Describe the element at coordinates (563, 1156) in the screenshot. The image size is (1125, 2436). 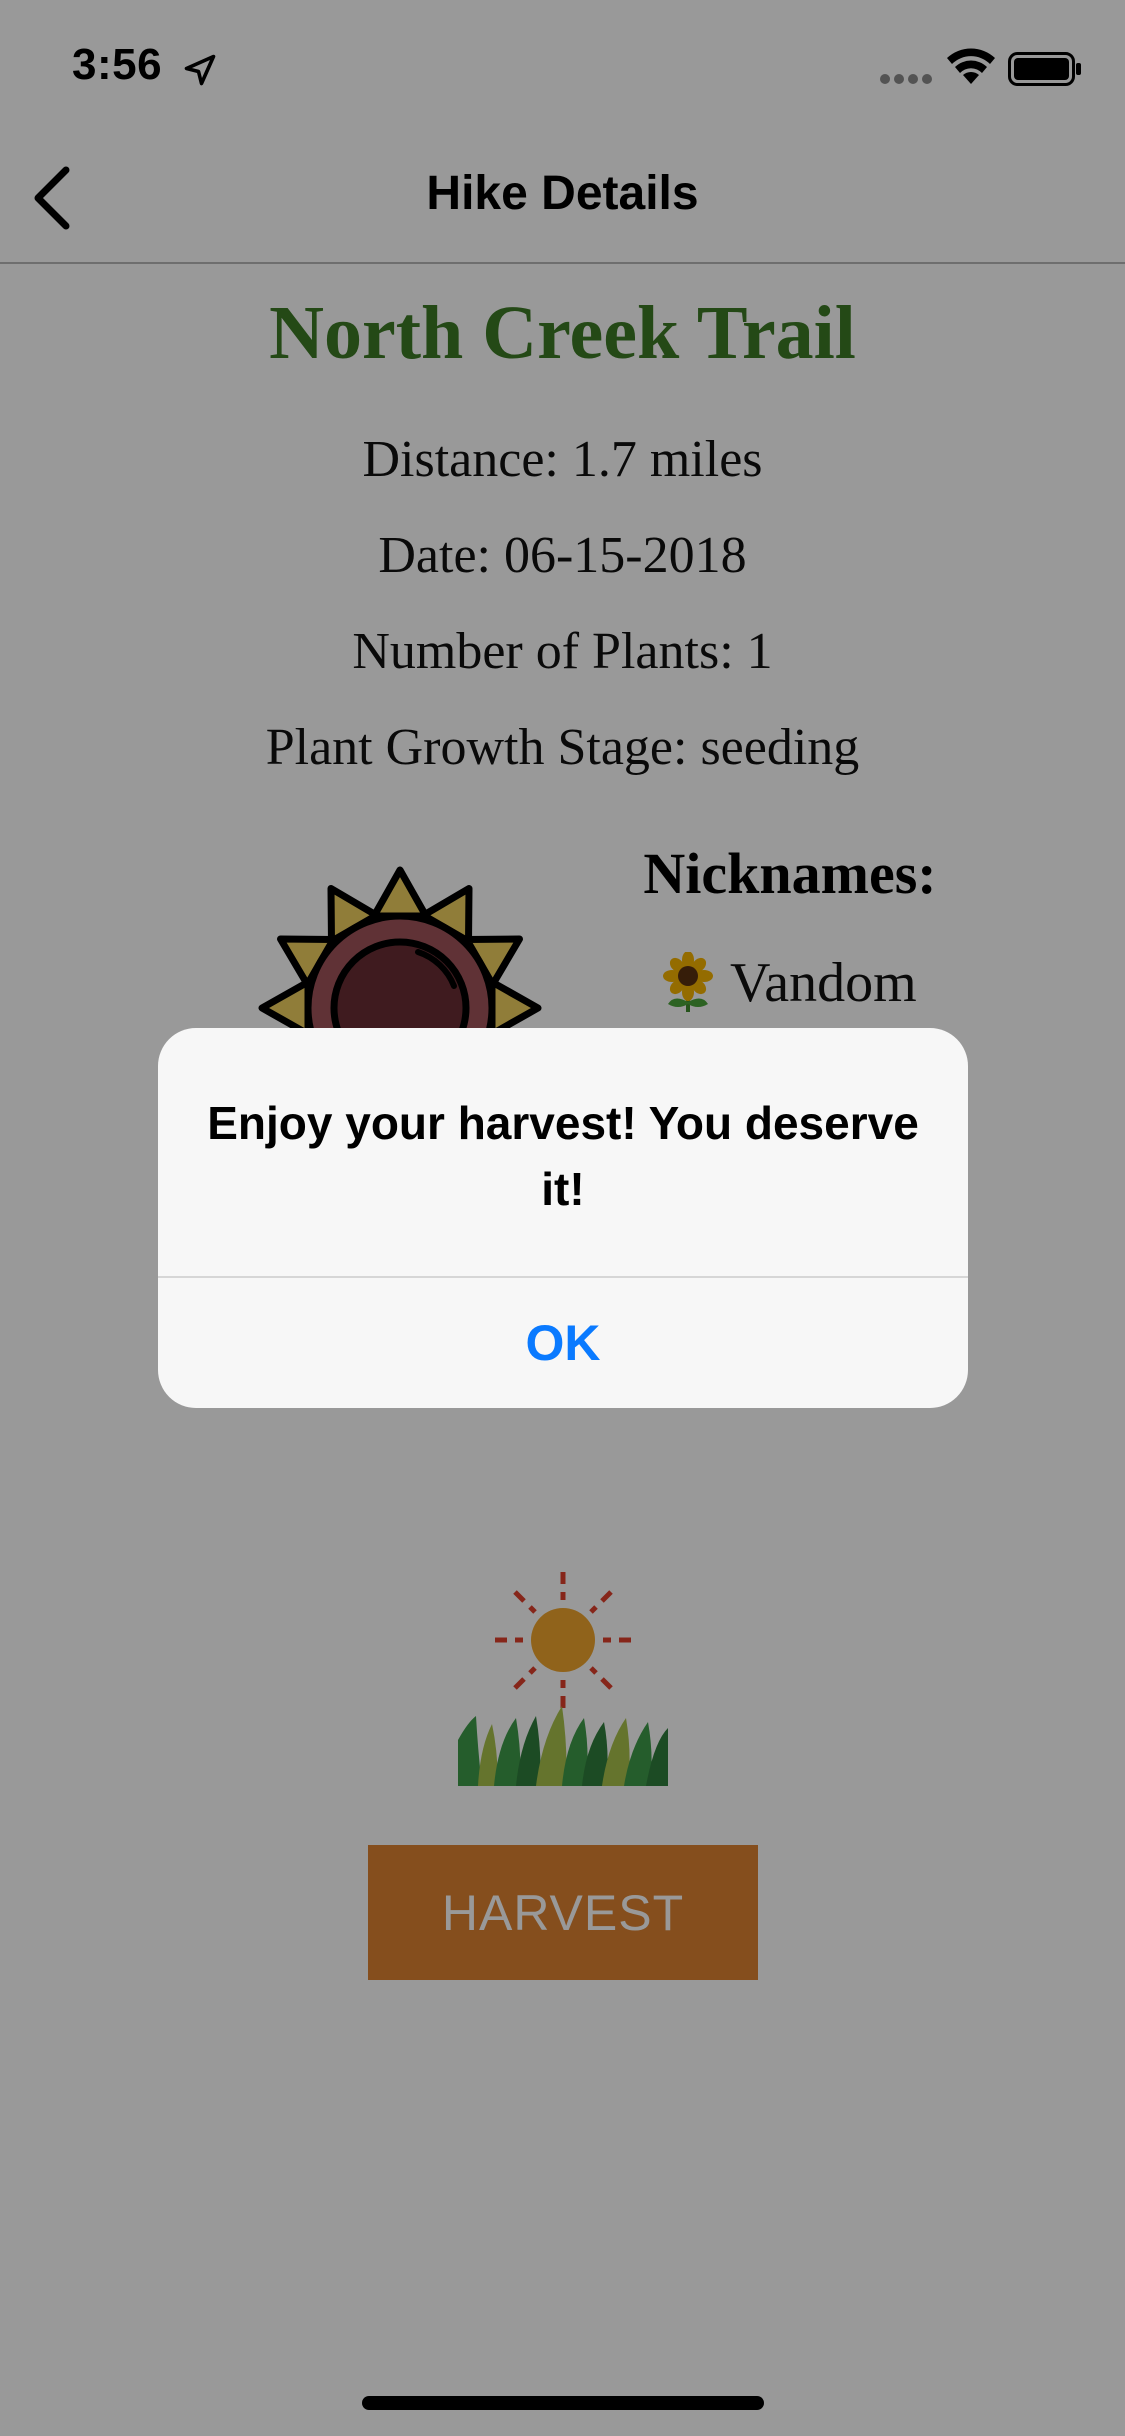
I see `alert-message: Enjoy your harvest! You deserve it!` at that location.